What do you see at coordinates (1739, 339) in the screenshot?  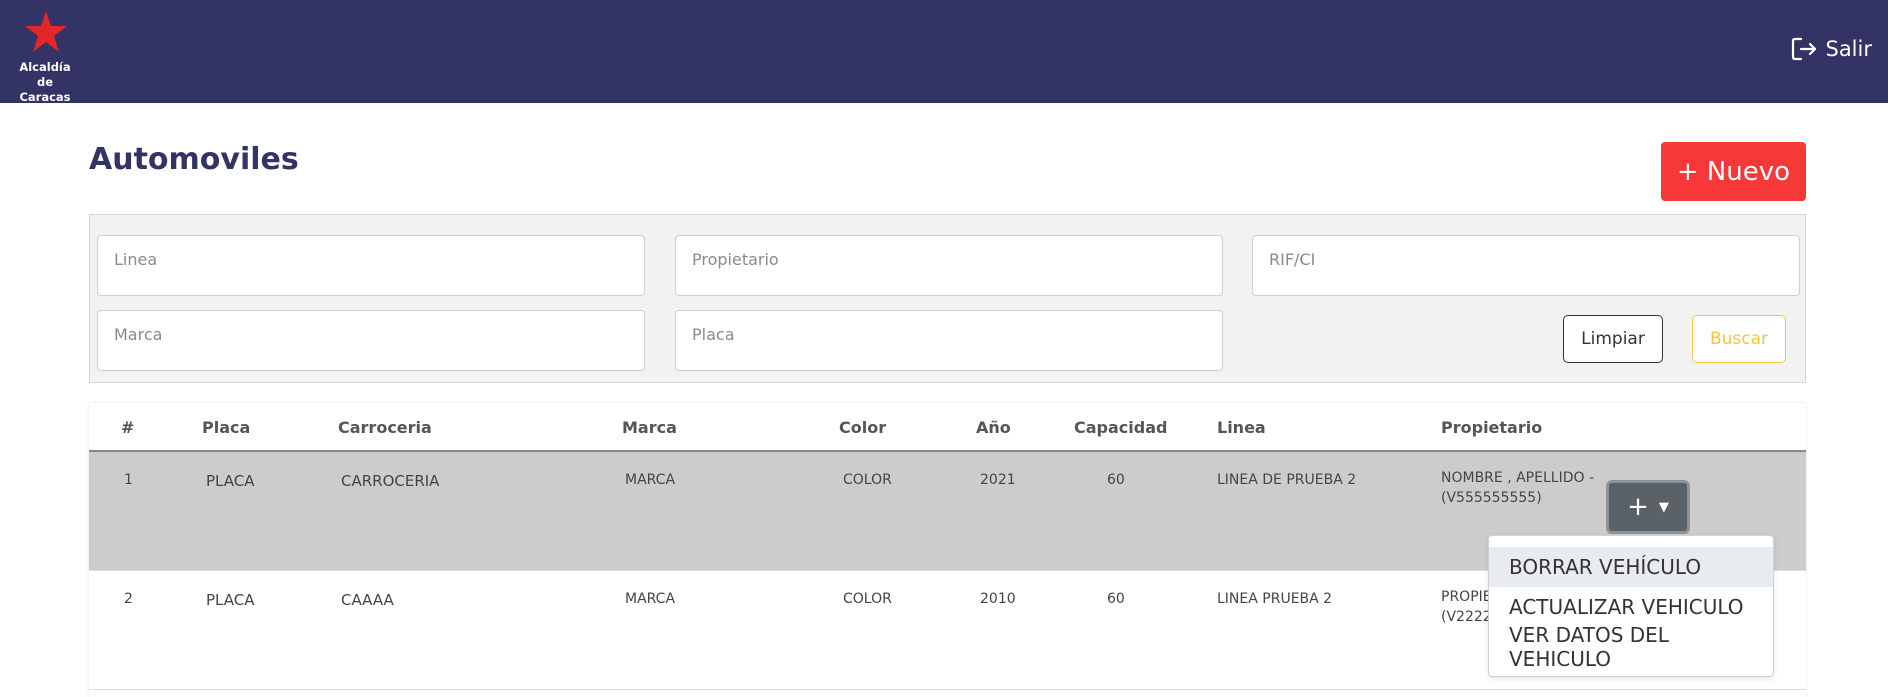 I see `search-button: Buscar` at bounding box center [1739, 339].